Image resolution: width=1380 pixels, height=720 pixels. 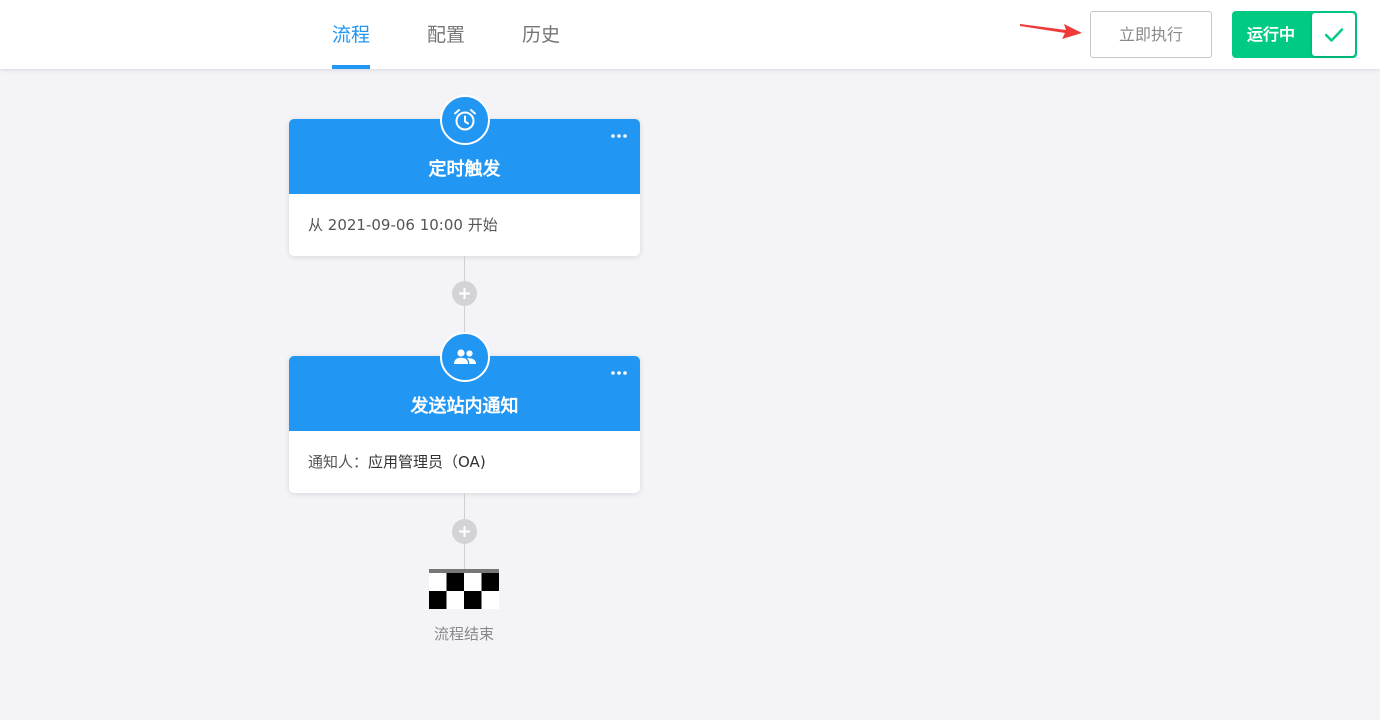 I want to click on node-title: 发送站内通知, so click(x=464, y=406).